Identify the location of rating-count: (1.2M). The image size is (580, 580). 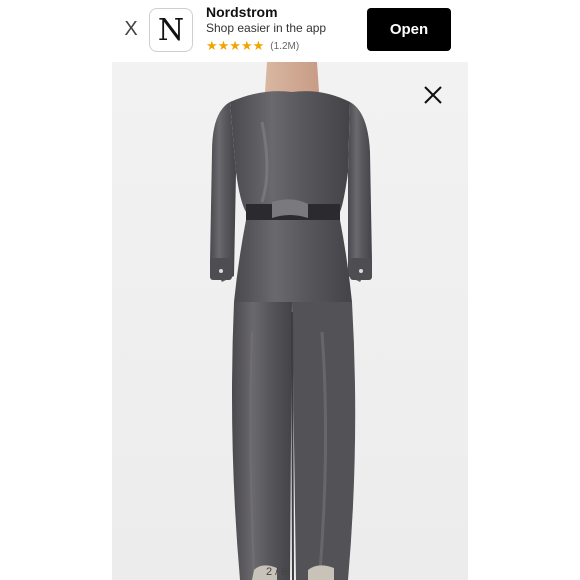
(285, 46).